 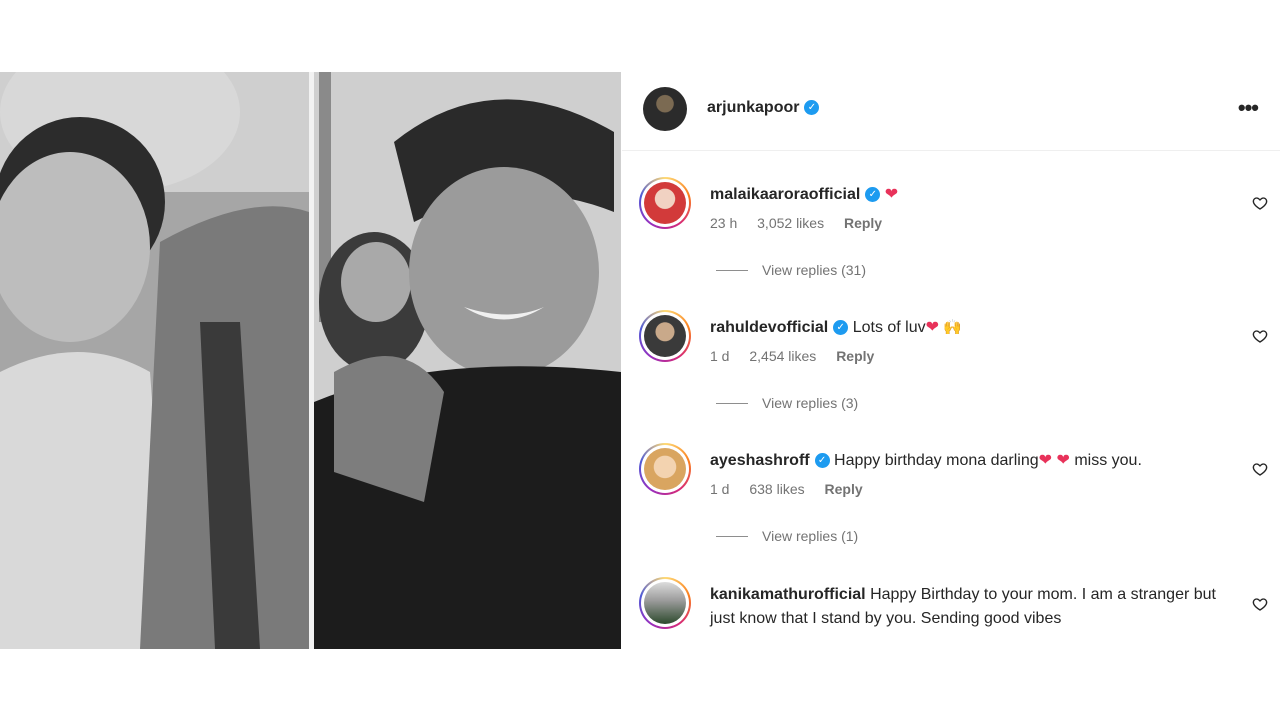 I want to click on view-replies-link: View replies (3), so click(x=787, y=403).